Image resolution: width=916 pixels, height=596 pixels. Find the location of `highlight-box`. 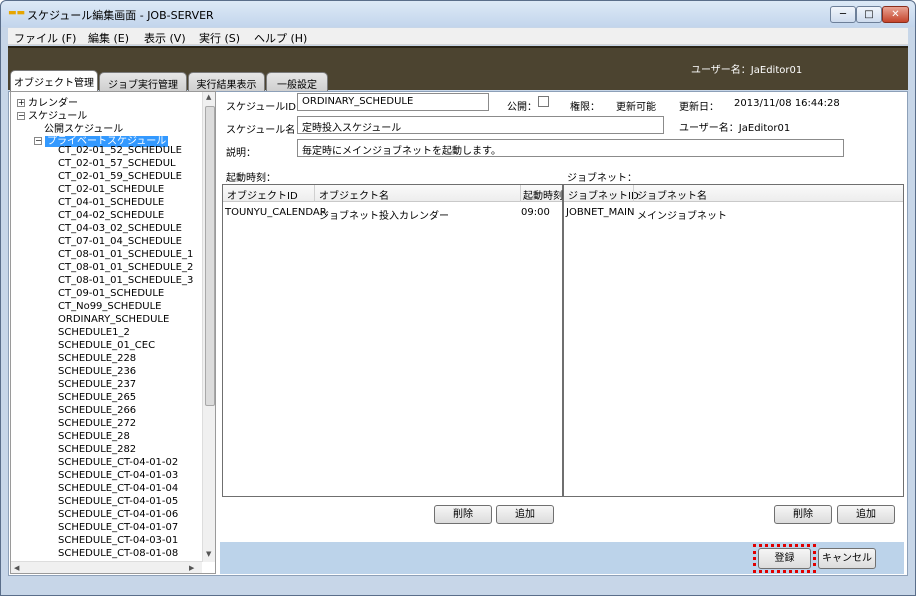

highlight-box is located at coordinates (784, 558).